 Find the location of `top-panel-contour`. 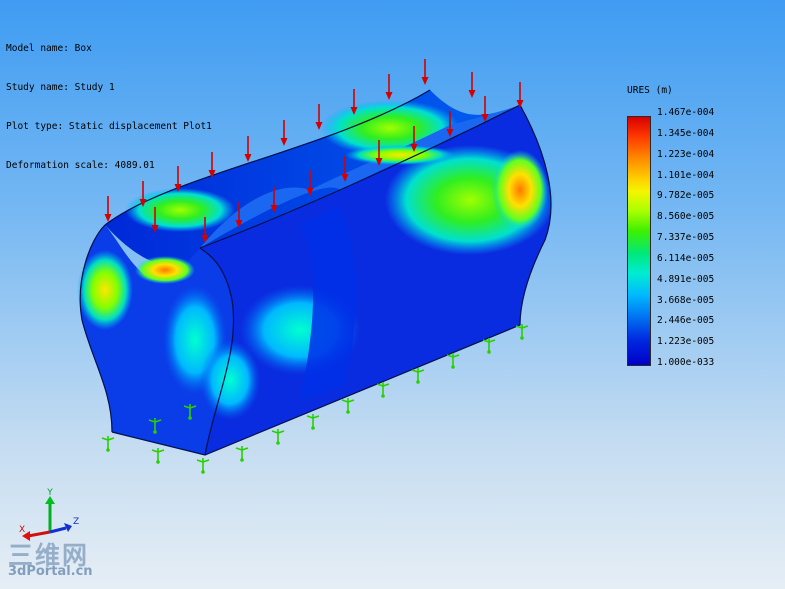

top-panel-contour is located at coordinates (400, 155).